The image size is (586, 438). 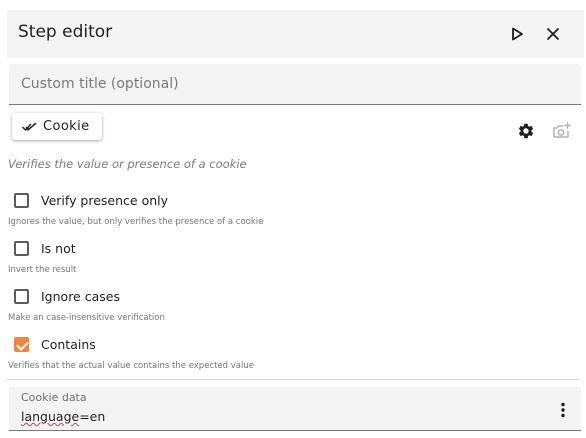 I want to click on option-label: Verify presence only, so click(x=105, y=200).